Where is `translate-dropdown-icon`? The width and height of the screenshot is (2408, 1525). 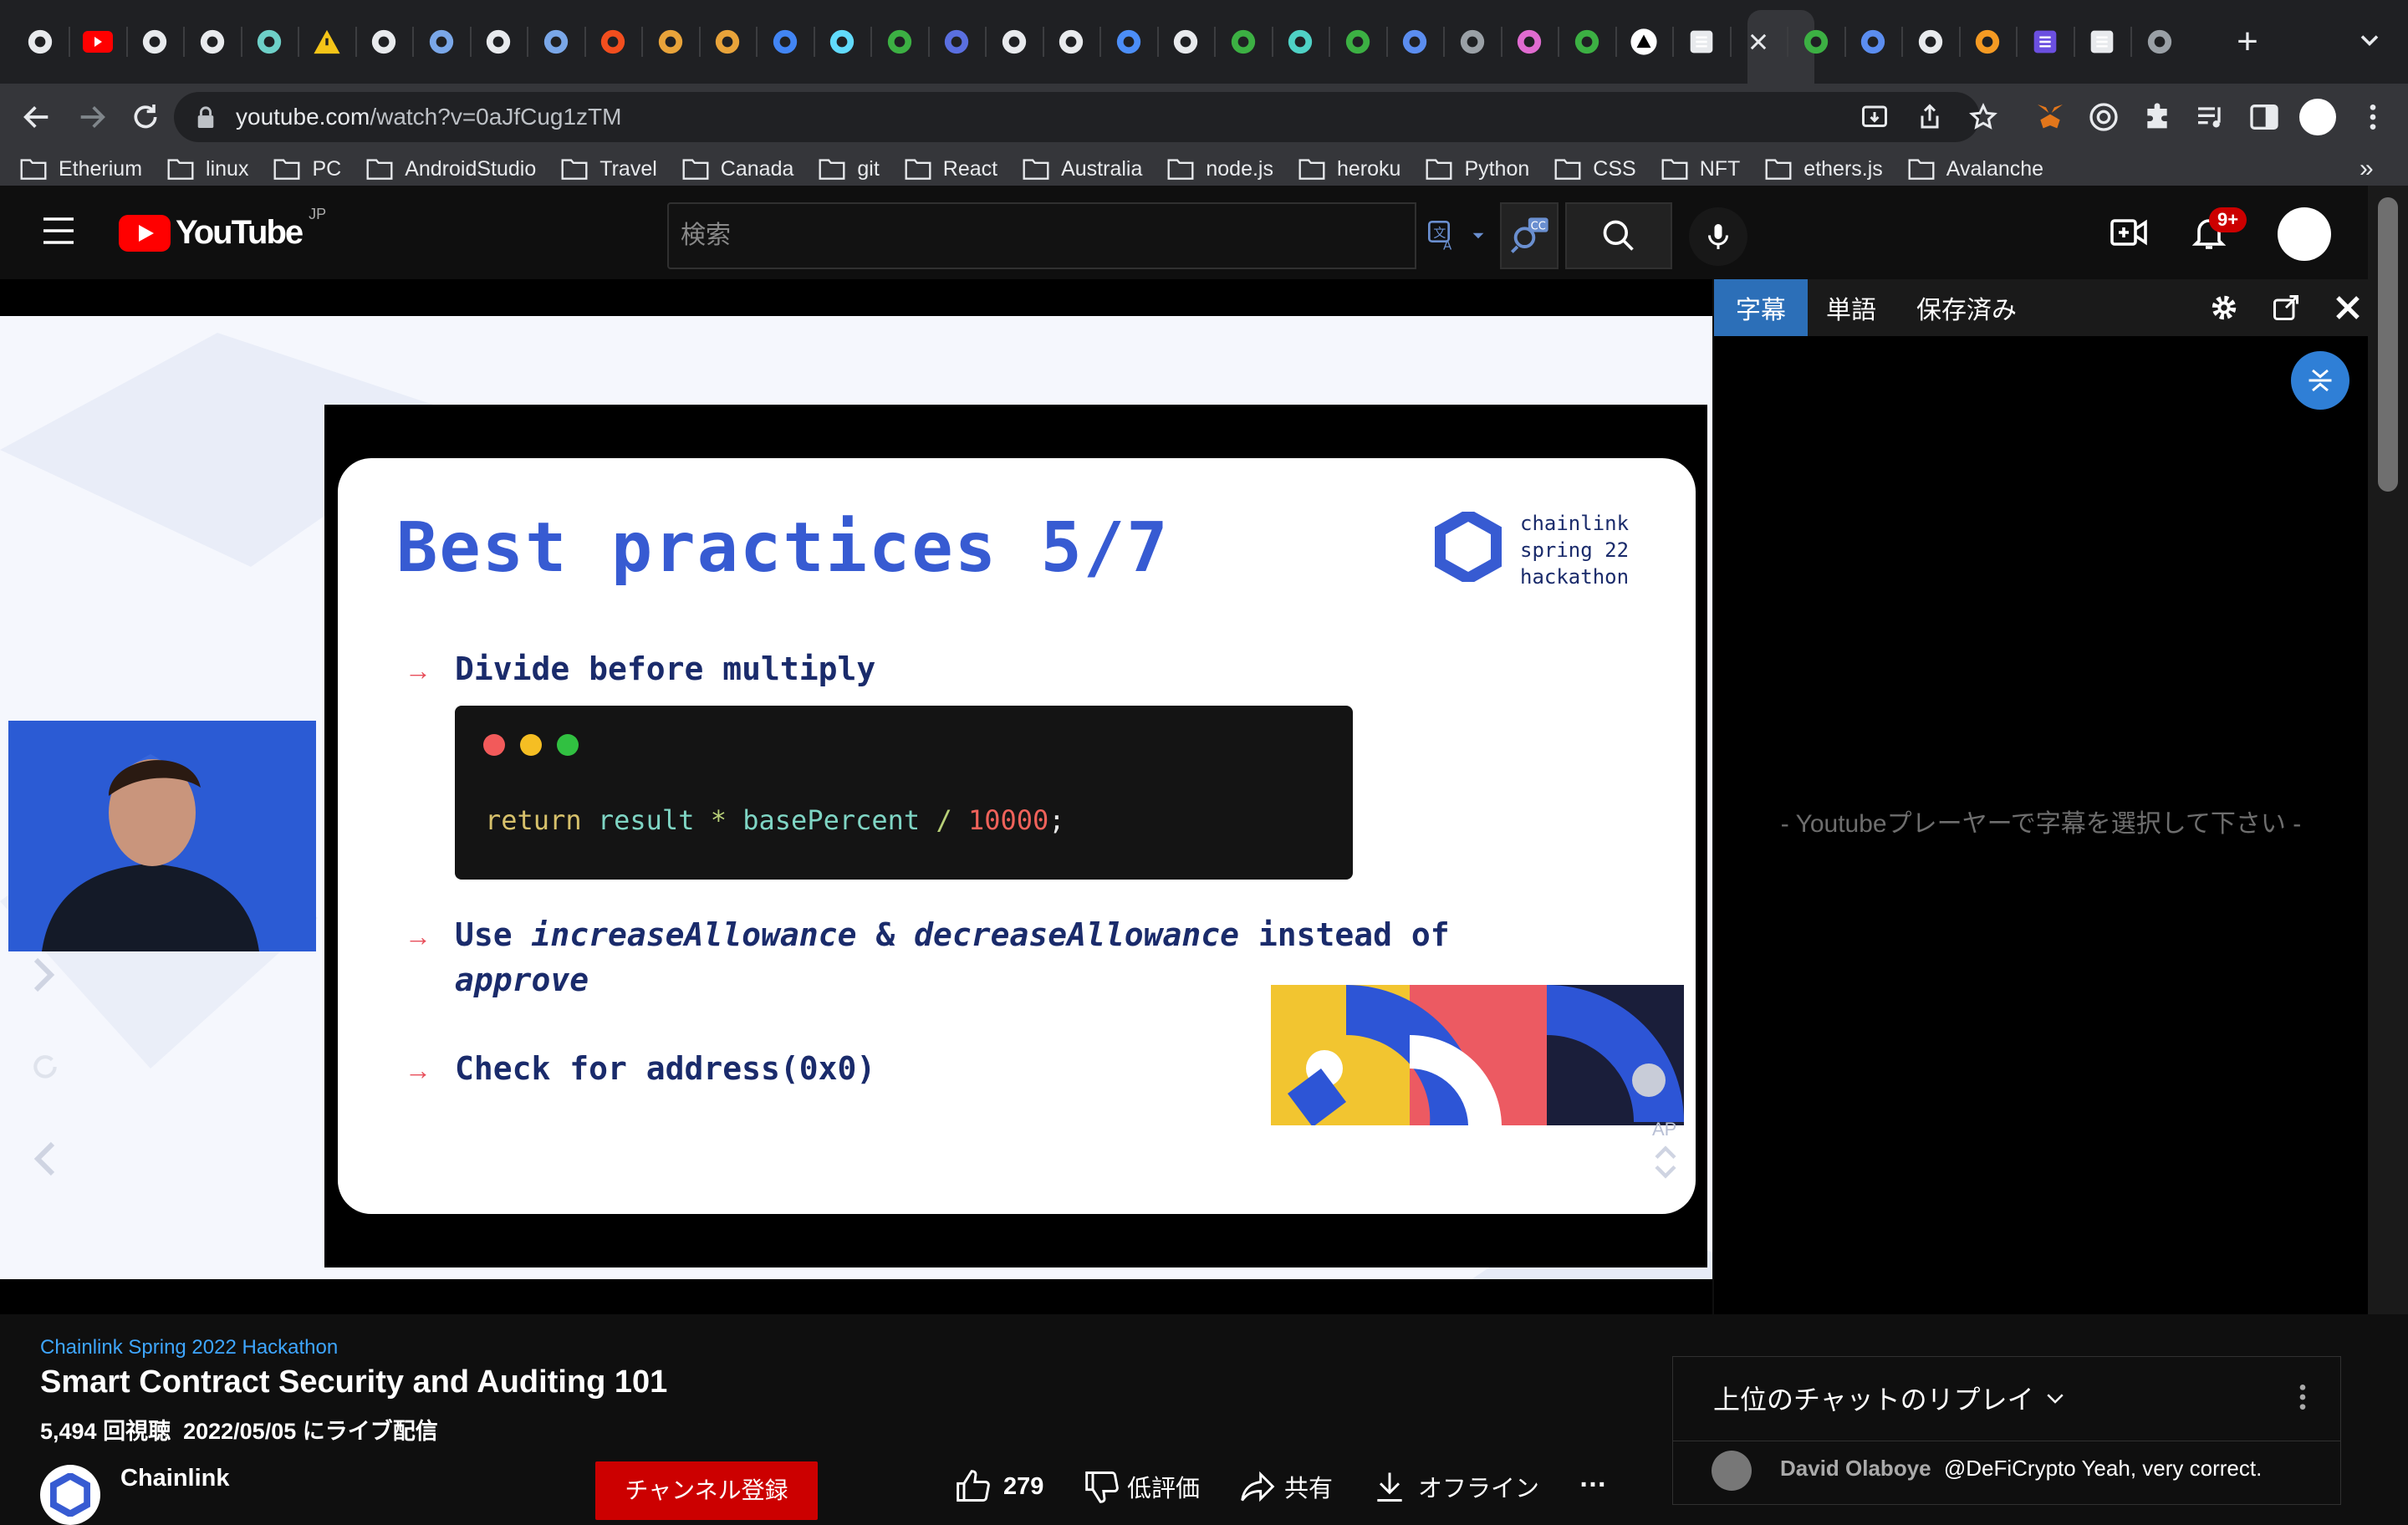 translate-dropdown-icon is located at coordinates (1479, 235).